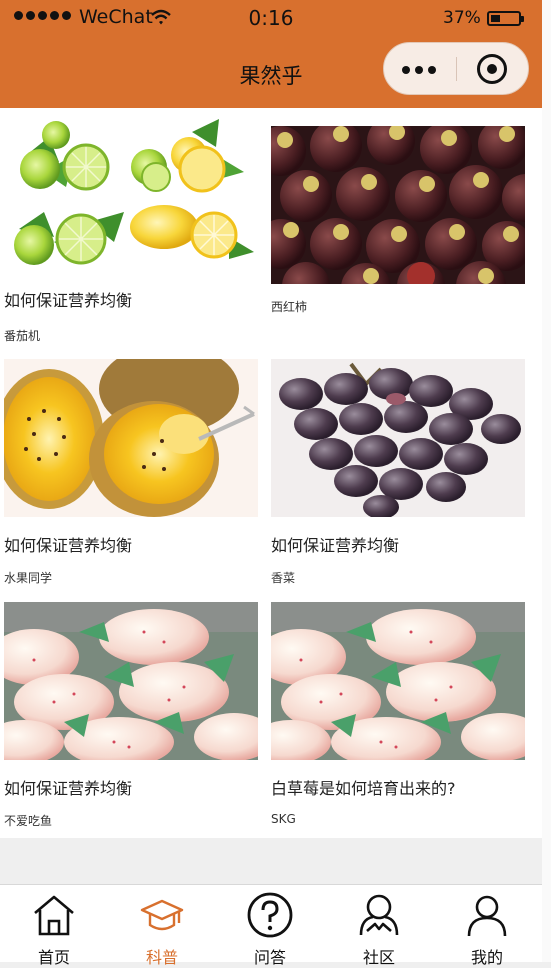 The height and width of the screenshot is (968, 551). What do you see at coordinates (22, 336) in the screenshot?
I see `article-author: 番茄机` at bounding box center [22, 336].